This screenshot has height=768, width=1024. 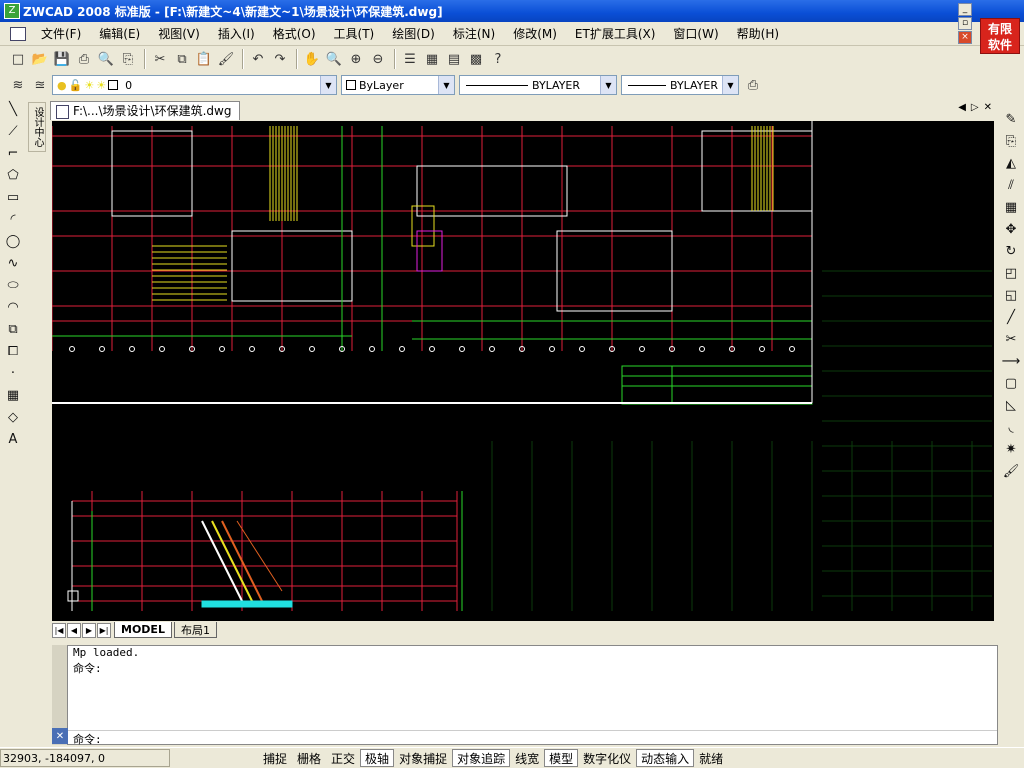 What do you see at coordinates (378, 59) in the screenshot?
I see `zoom-previous-icon: ⊖` at bounding box center [378, 59].